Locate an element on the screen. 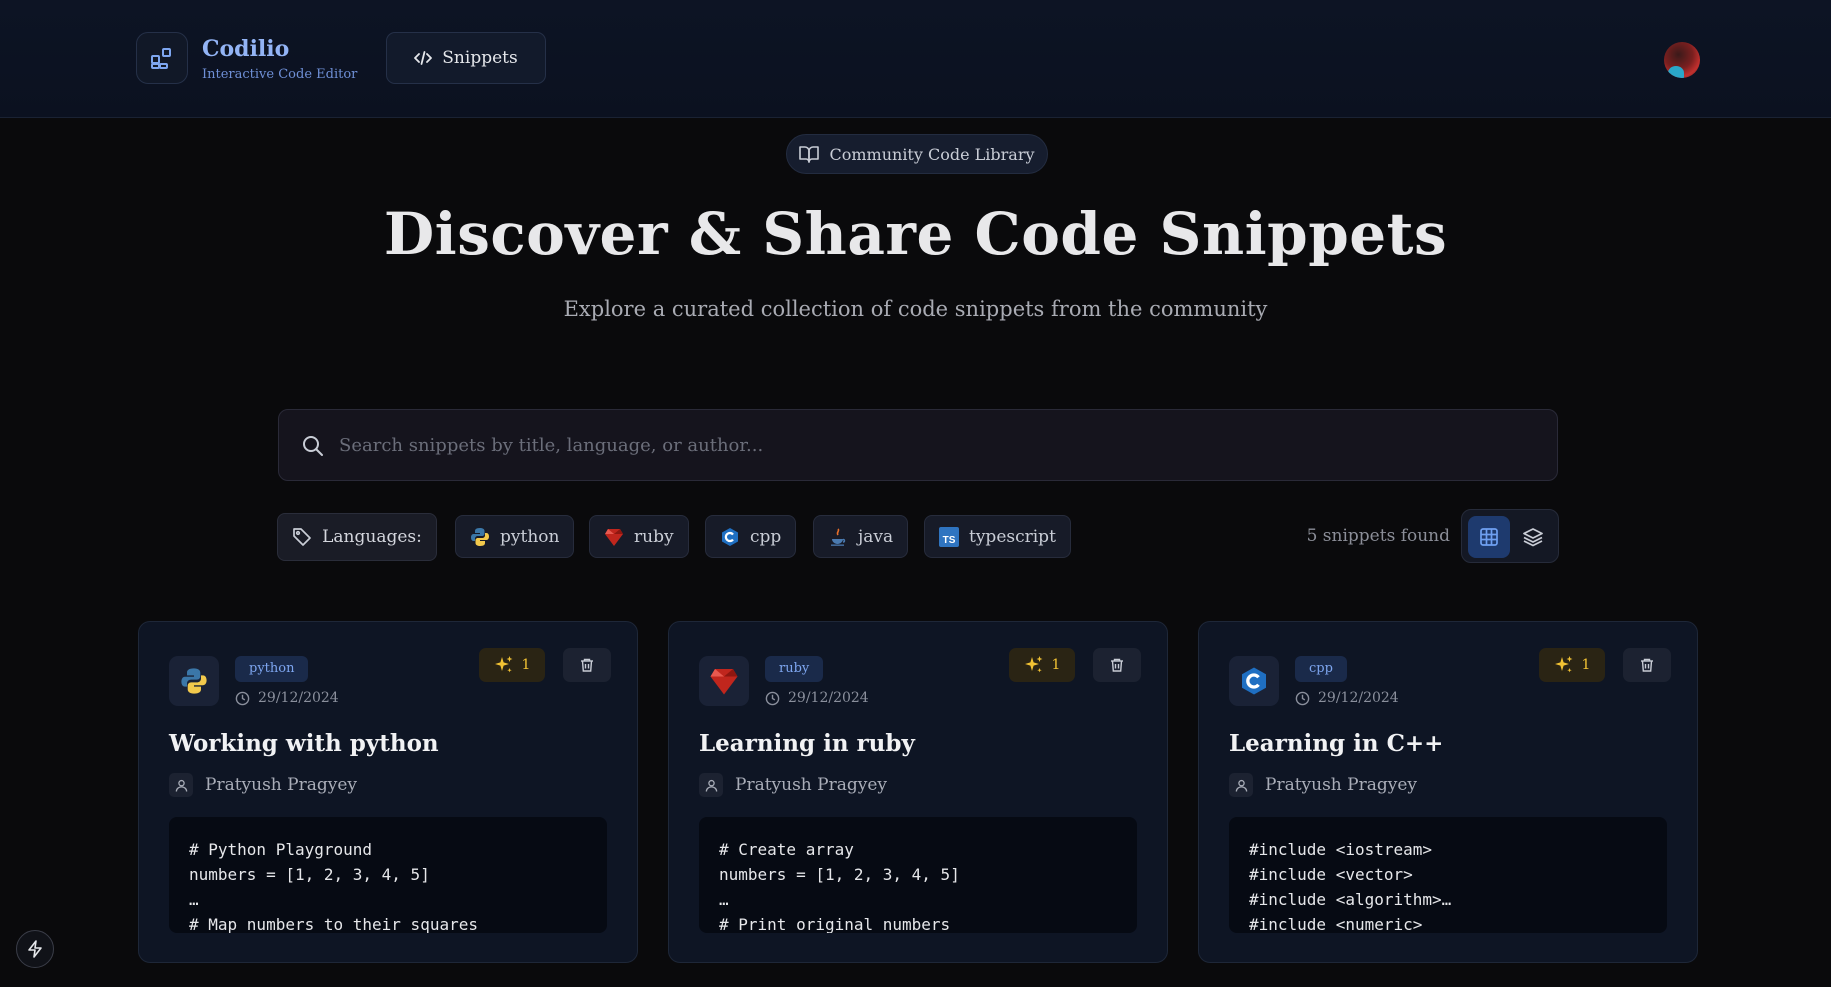 The image size is (1831, 987). svg-text: TS is located at coordinates (949, 540).